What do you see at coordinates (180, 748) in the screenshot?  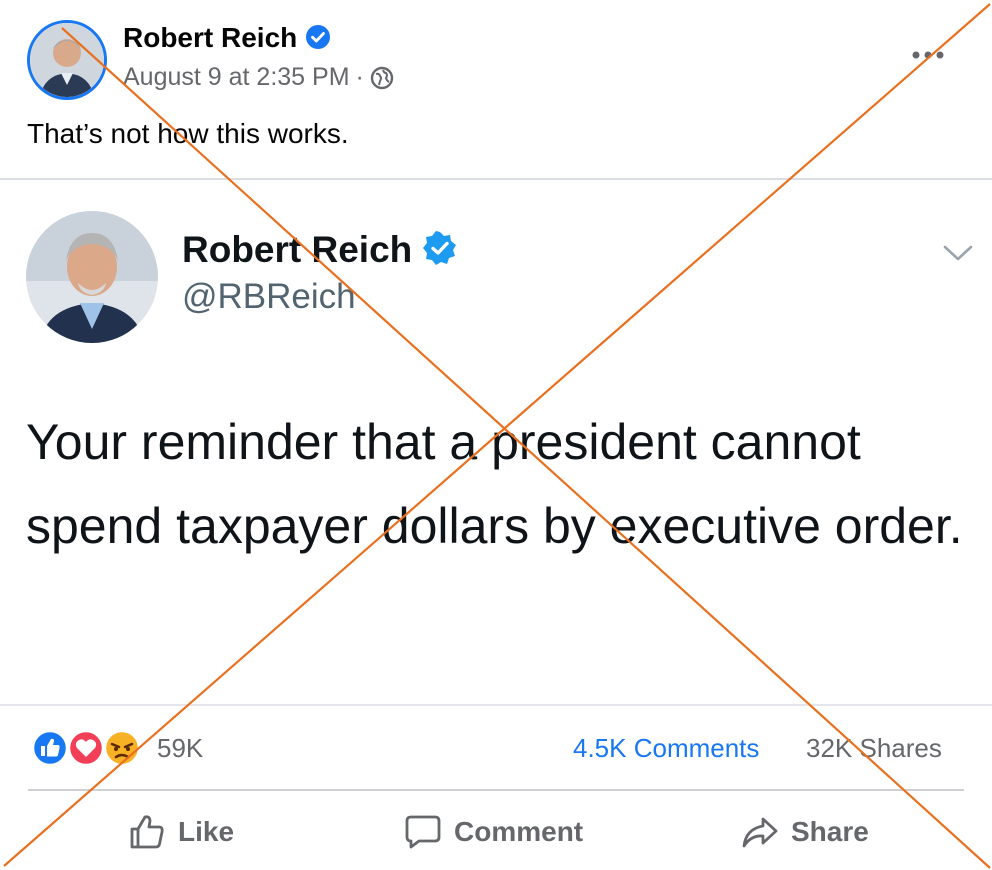 I see `reactions-count: 59K` at bounding box center [180, 748].